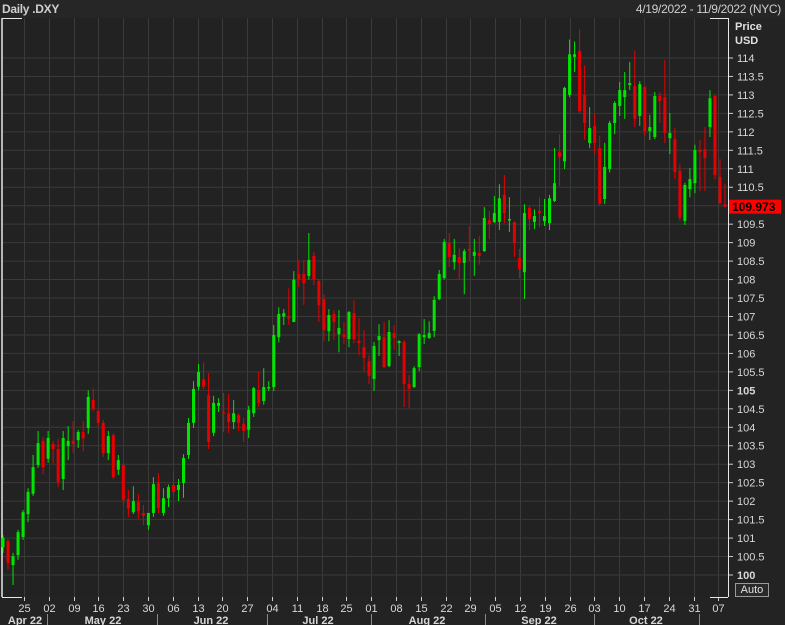 Image resolution: width=785 pixels, height=625 pixels. Describe the element at coordinates (746, 133) in the screenshot. I see `y-tick-label: 112` at that location.